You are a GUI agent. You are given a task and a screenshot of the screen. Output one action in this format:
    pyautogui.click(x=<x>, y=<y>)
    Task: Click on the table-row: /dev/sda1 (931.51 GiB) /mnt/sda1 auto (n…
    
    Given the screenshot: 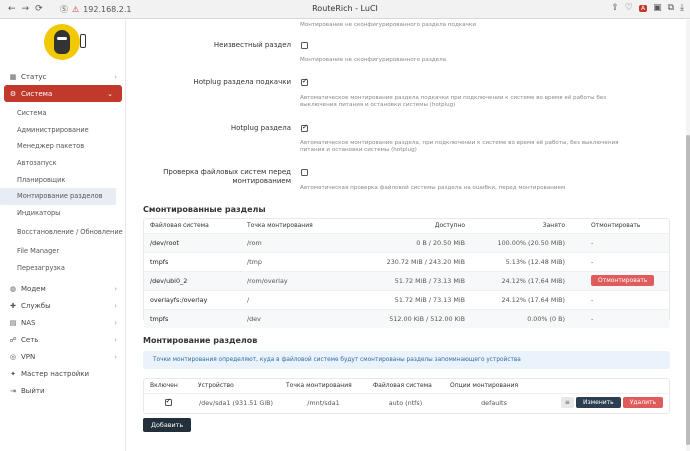 What is the action you would take?
    pyautogui.click(x=406, y=402)
    